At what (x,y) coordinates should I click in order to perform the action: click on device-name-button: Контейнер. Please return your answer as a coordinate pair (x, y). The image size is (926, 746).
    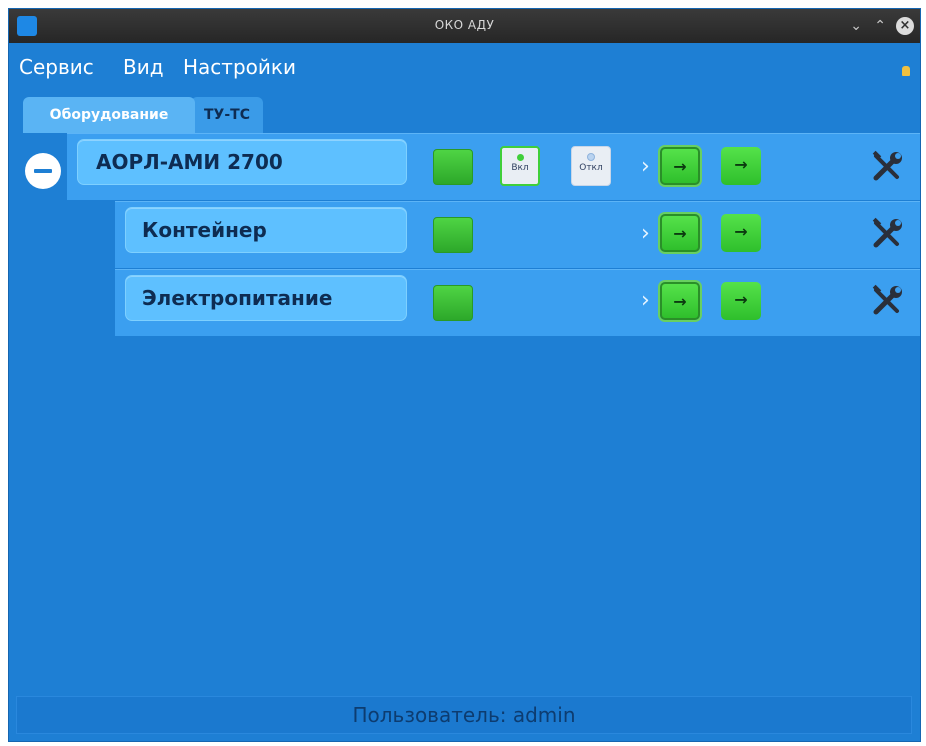
    Looking at the image, I should click on (266, 230).